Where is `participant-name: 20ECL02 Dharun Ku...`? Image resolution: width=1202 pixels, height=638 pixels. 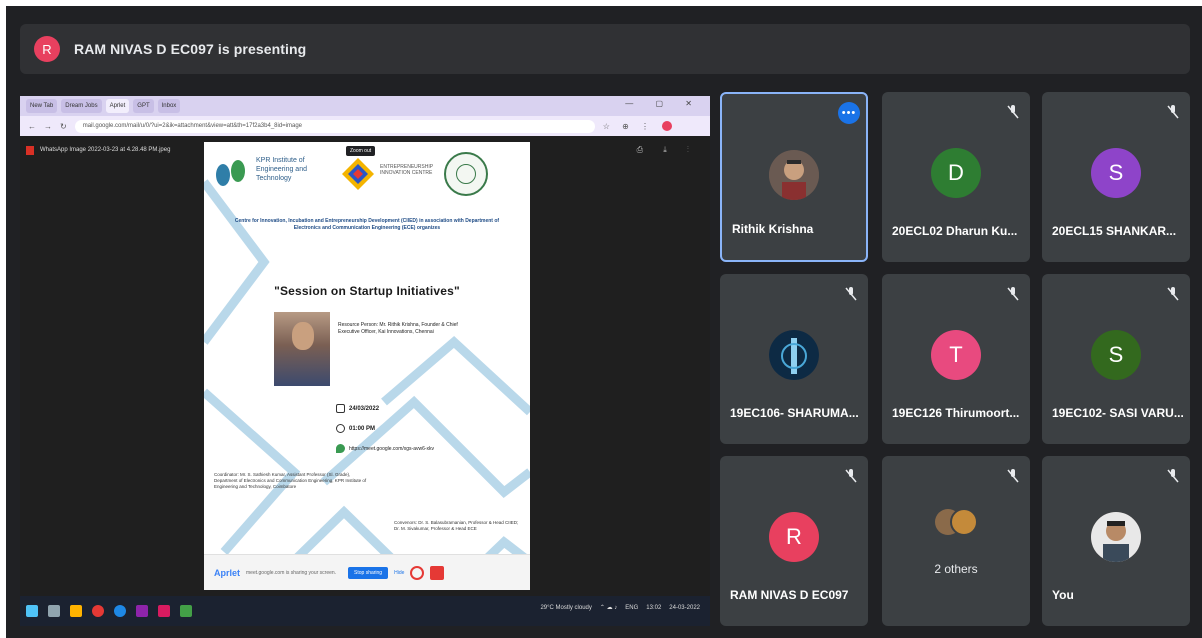
participant-name: 20ECL02 Dharun Ku... is located at coordinates (955, 231).